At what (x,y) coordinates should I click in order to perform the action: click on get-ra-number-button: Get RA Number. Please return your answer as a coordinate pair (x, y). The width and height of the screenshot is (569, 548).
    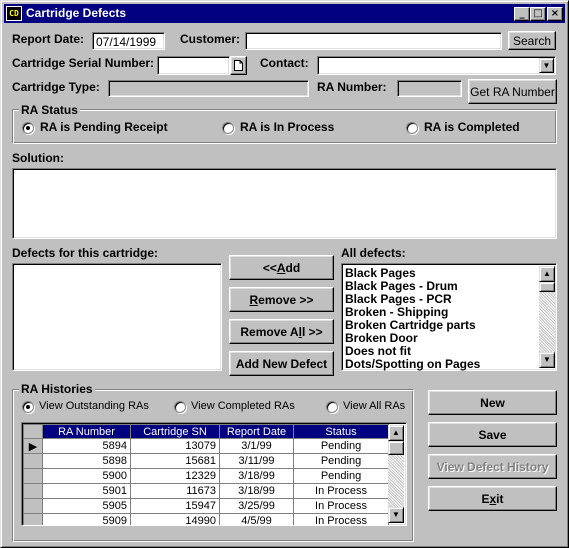
    Looking at the image, I should click on (512, 91).